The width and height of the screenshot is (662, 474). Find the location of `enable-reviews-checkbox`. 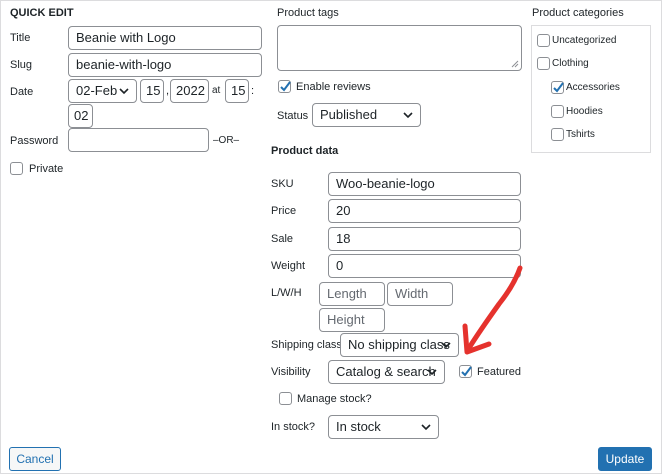

enable-reviews-checkbox is located at coordinates (284, 86).